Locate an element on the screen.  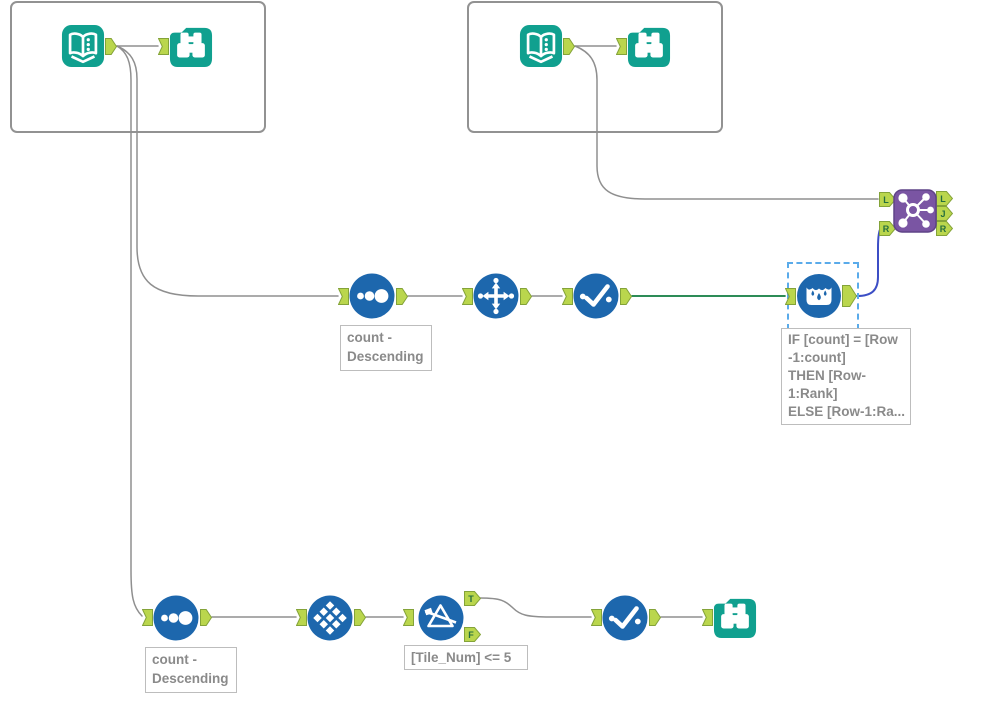
svg-text: F is located at coordinates (471, 635).